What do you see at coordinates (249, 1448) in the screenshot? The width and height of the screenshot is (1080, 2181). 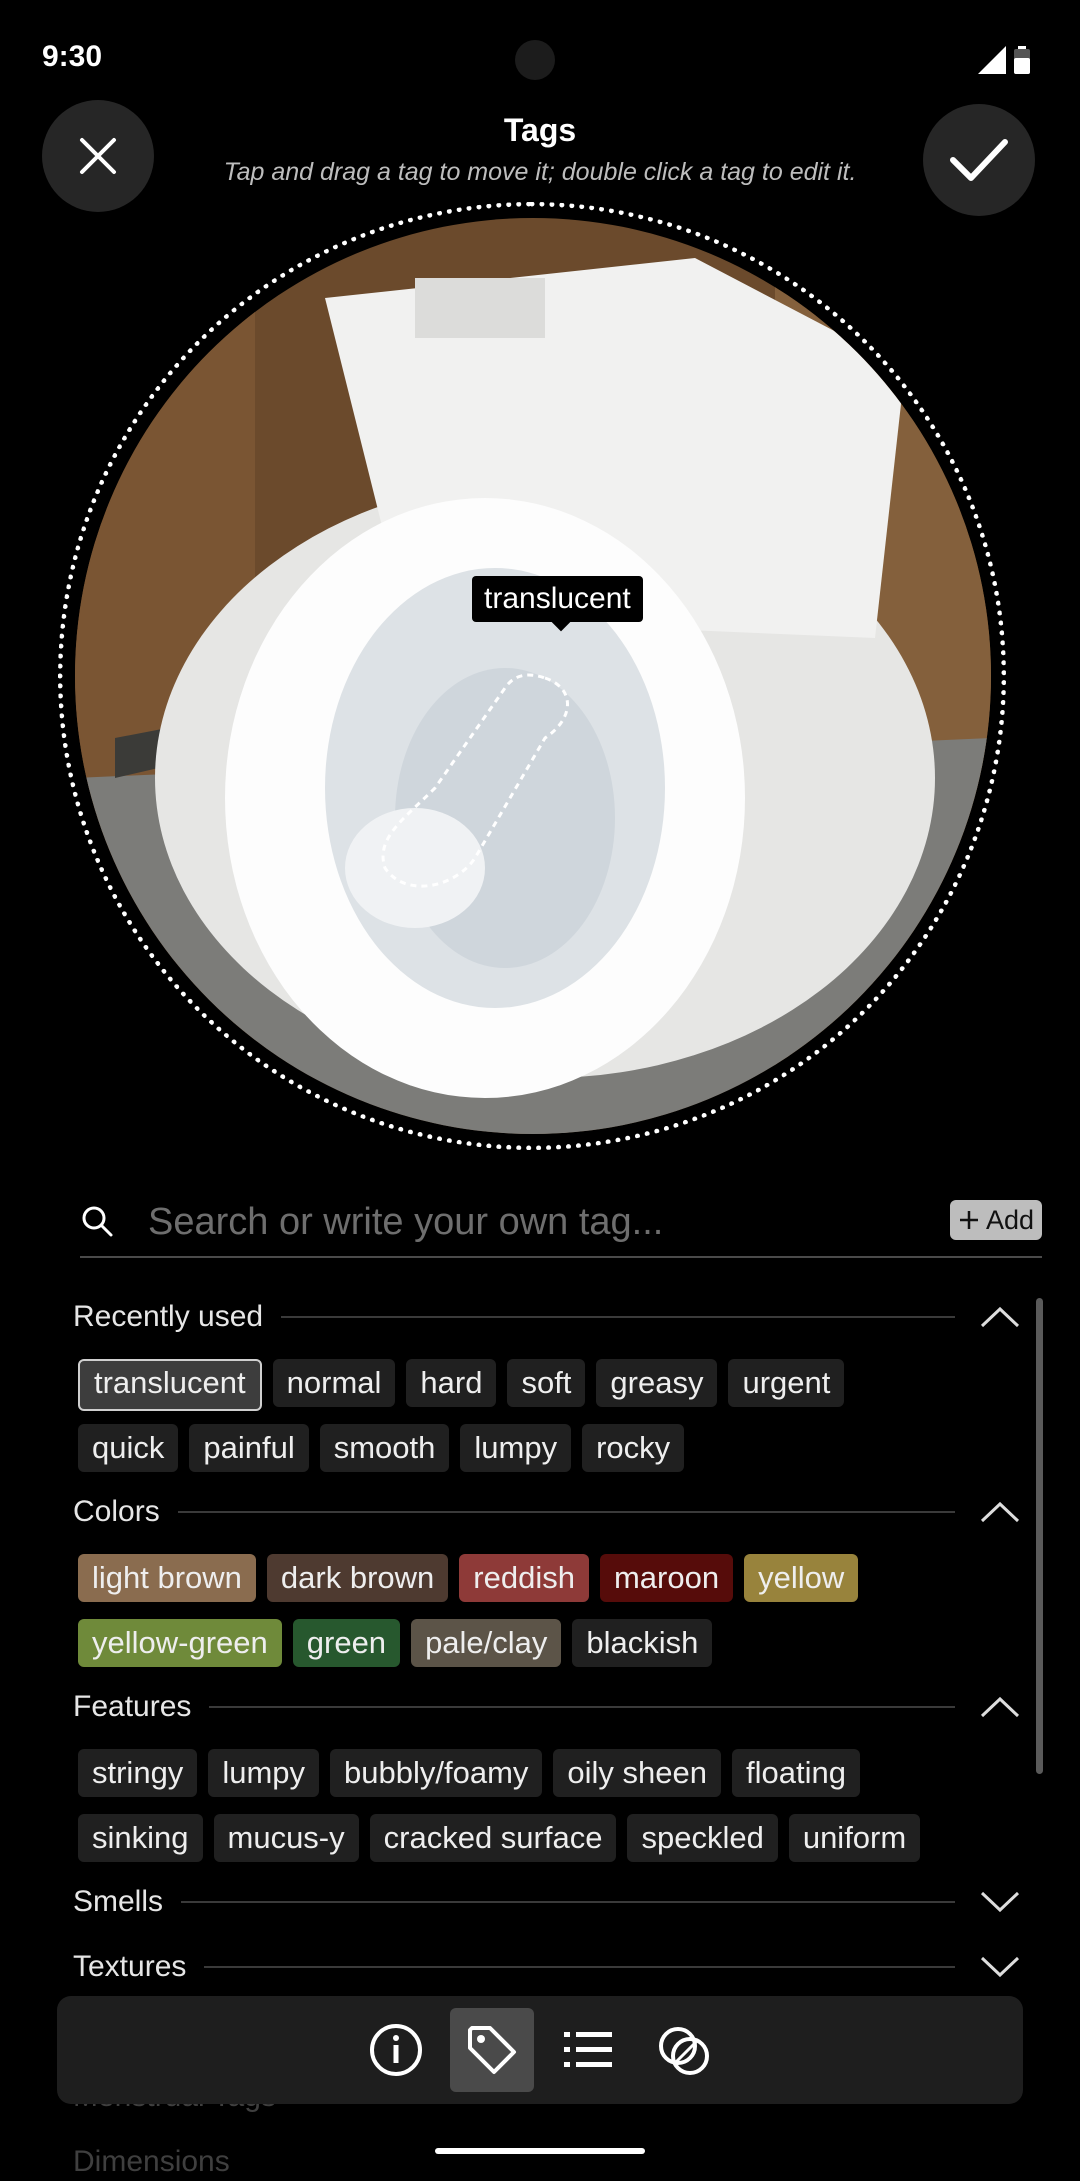 I see `tag-chip: painful` at bounding box center [249, 1448].